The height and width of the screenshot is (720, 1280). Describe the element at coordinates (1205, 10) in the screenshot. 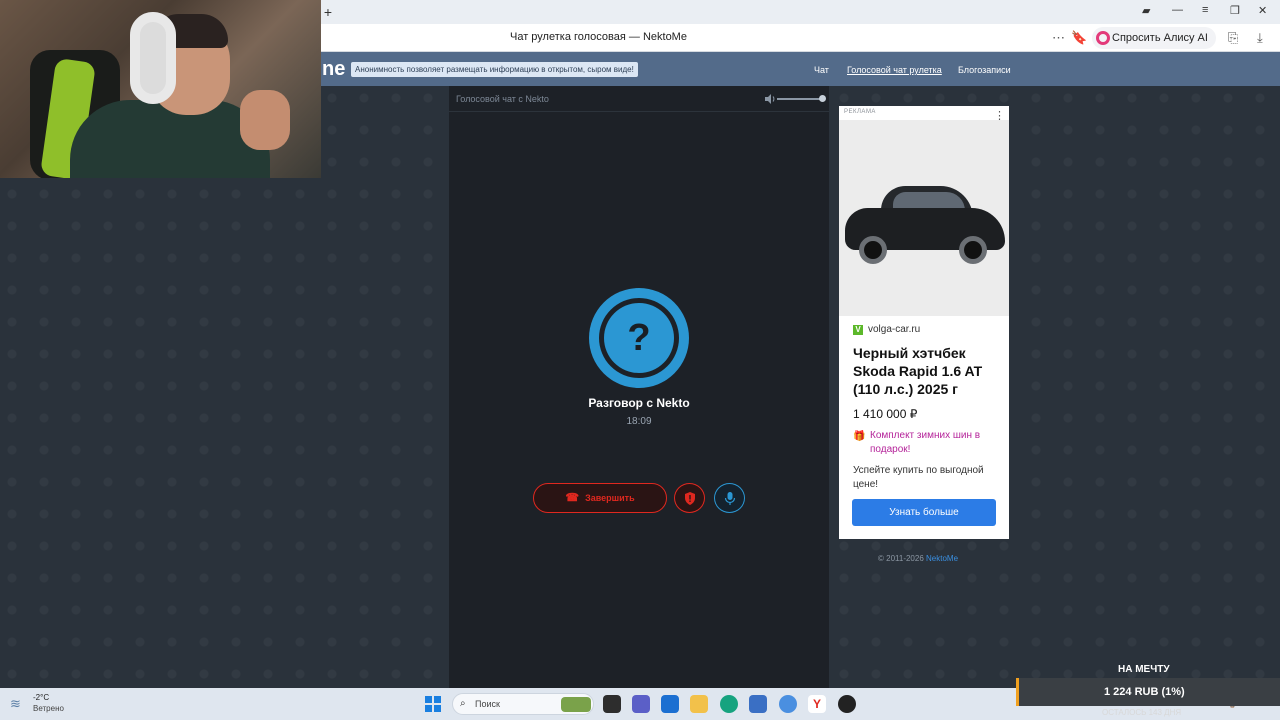

I see `menu-icon: ≡` at that location.